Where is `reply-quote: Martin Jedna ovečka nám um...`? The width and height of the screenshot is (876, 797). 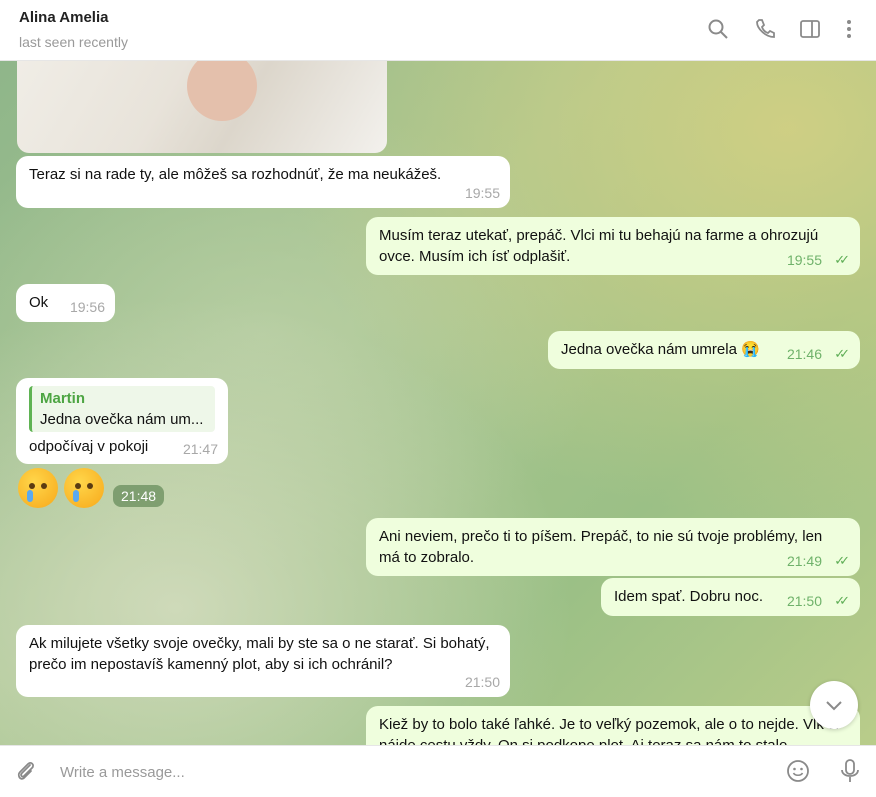 reply-quote: Martin Jedna ovečka nám um... is located at coordinates (122, 409).